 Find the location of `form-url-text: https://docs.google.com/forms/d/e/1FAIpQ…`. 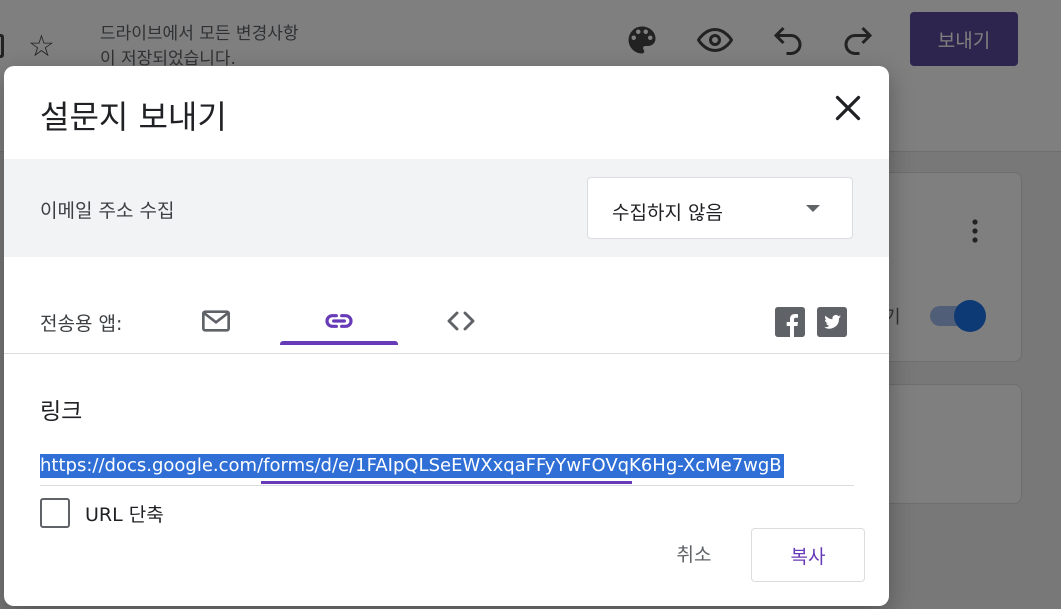

form-url-text: https://docs.google.com/forms/d/e/1FAIpQ… is located at coordinates (412, 466).